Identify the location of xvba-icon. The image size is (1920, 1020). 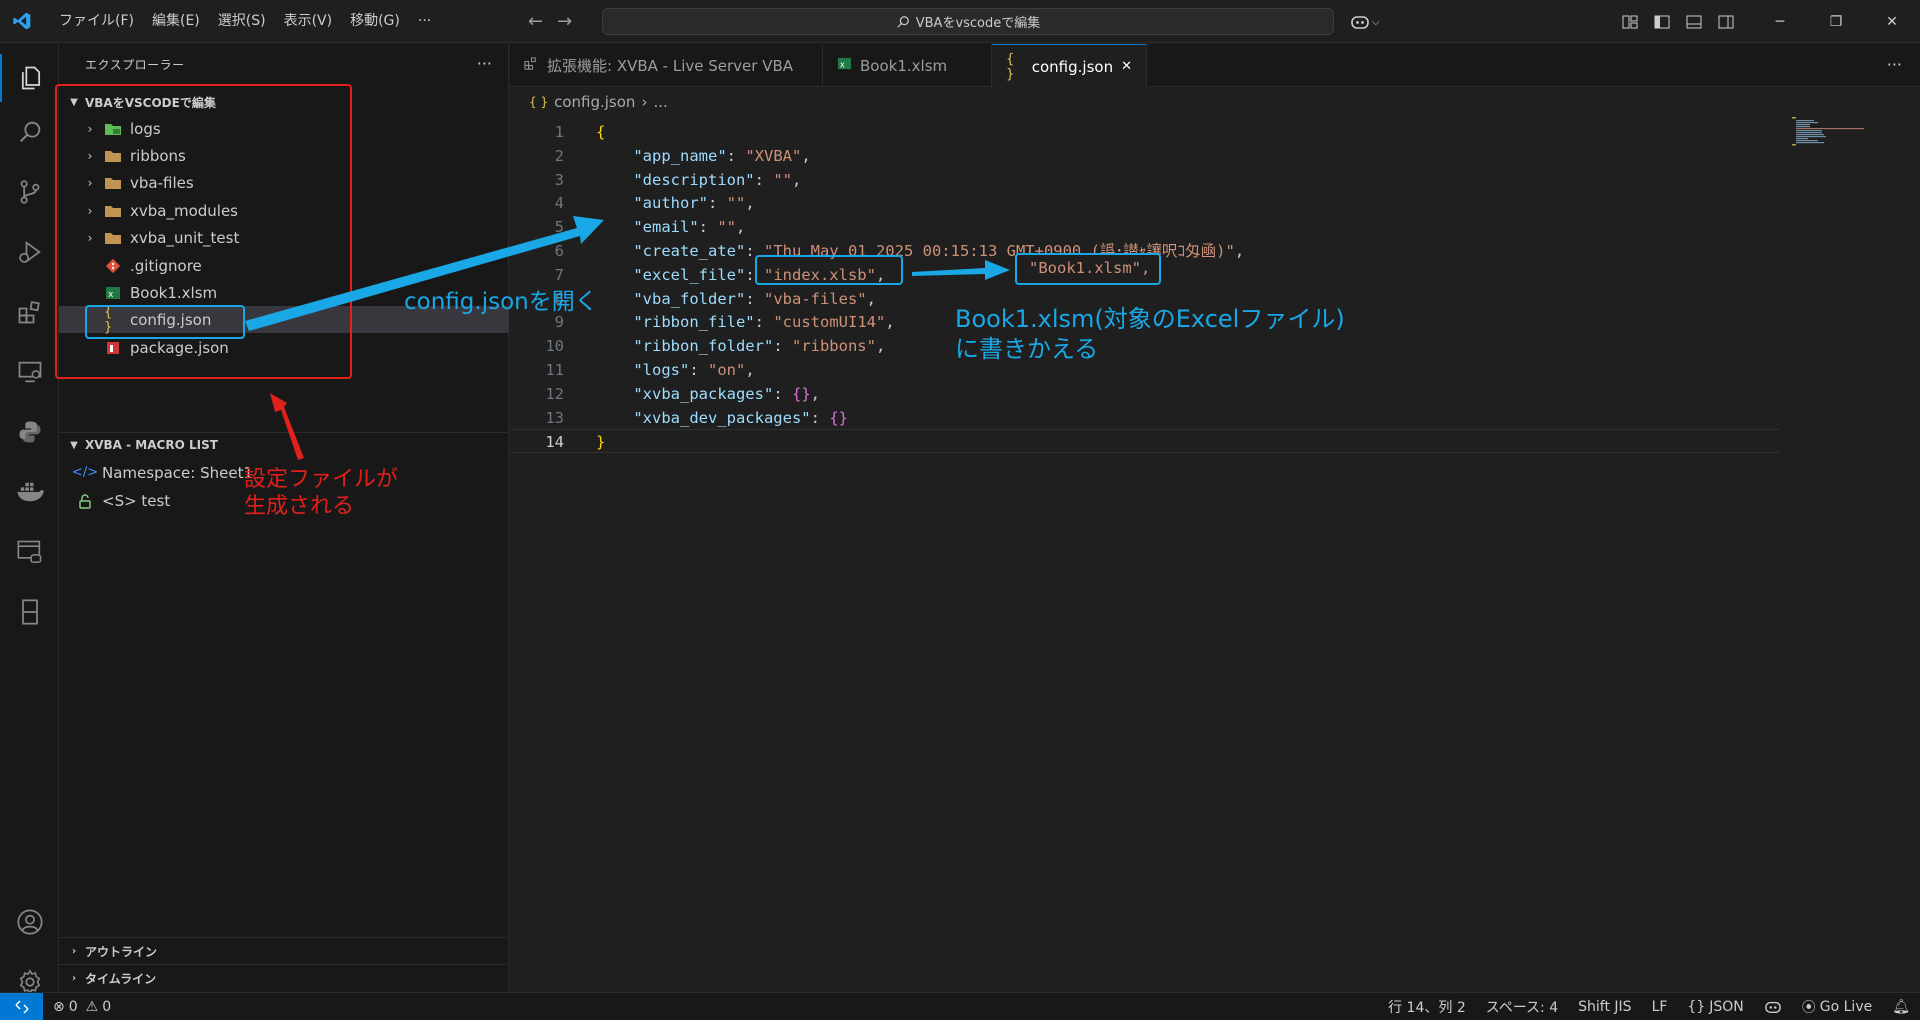
(29, 612).